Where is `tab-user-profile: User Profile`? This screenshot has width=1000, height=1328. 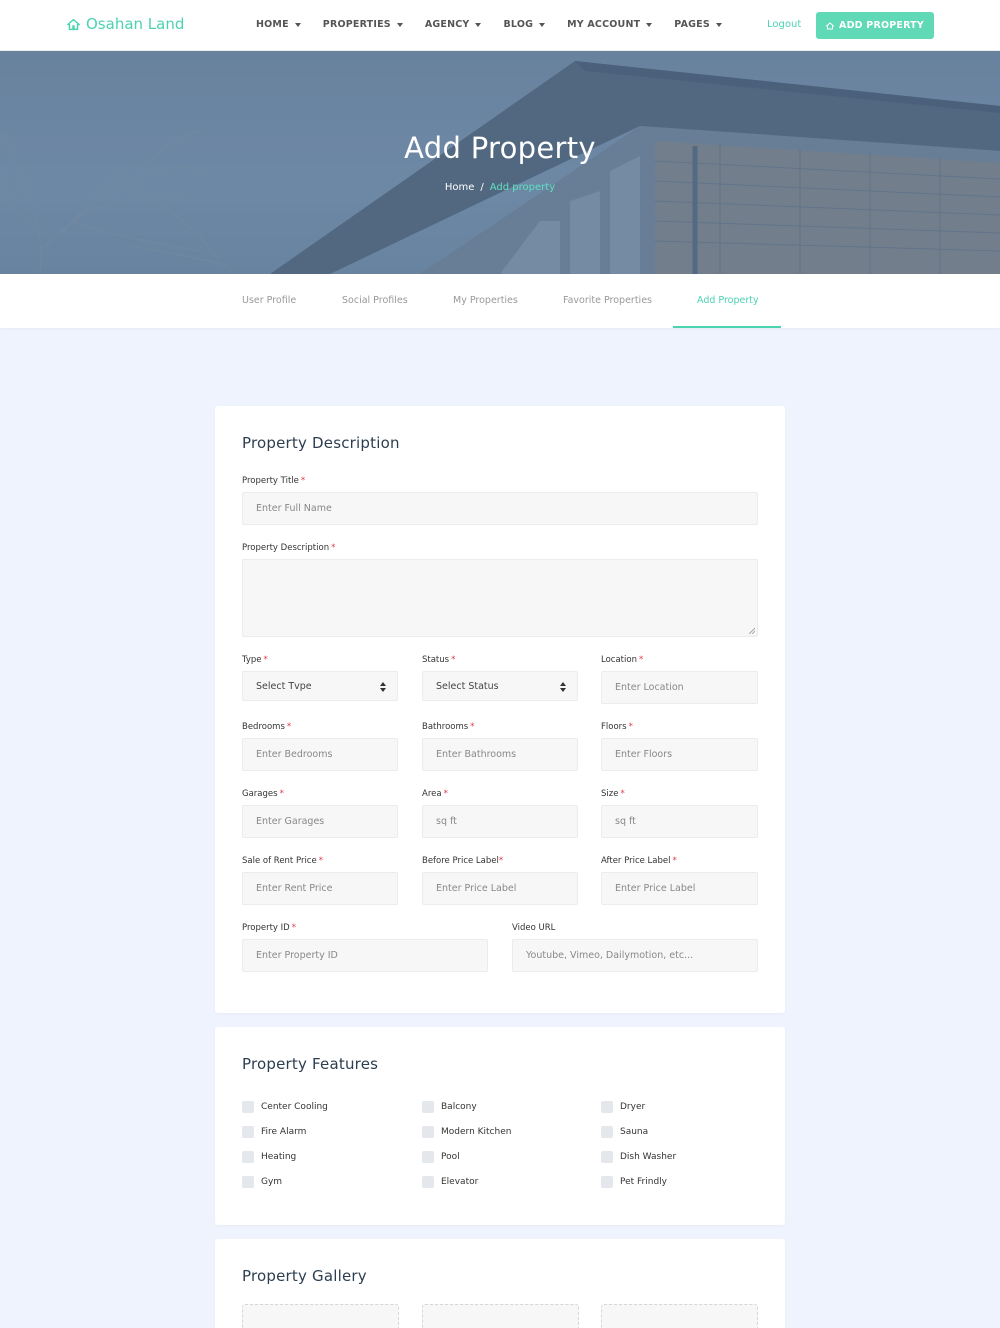 tab-user-profile: User Profile is located at coordinates (269, 300).